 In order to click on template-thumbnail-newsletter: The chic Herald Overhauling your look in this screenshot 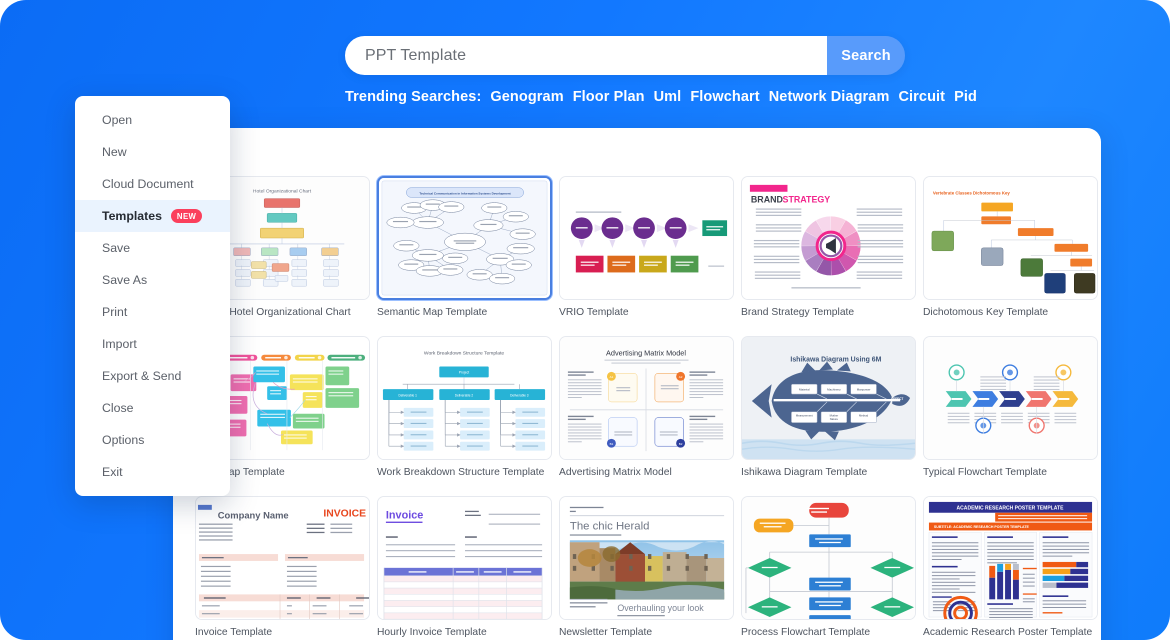, I will do `click(646, 558)`.